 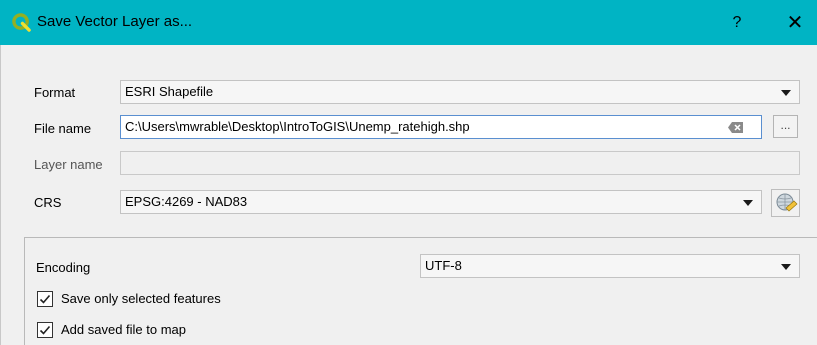 I want to click on crs-label: CRS, so click(x=48, y=202).